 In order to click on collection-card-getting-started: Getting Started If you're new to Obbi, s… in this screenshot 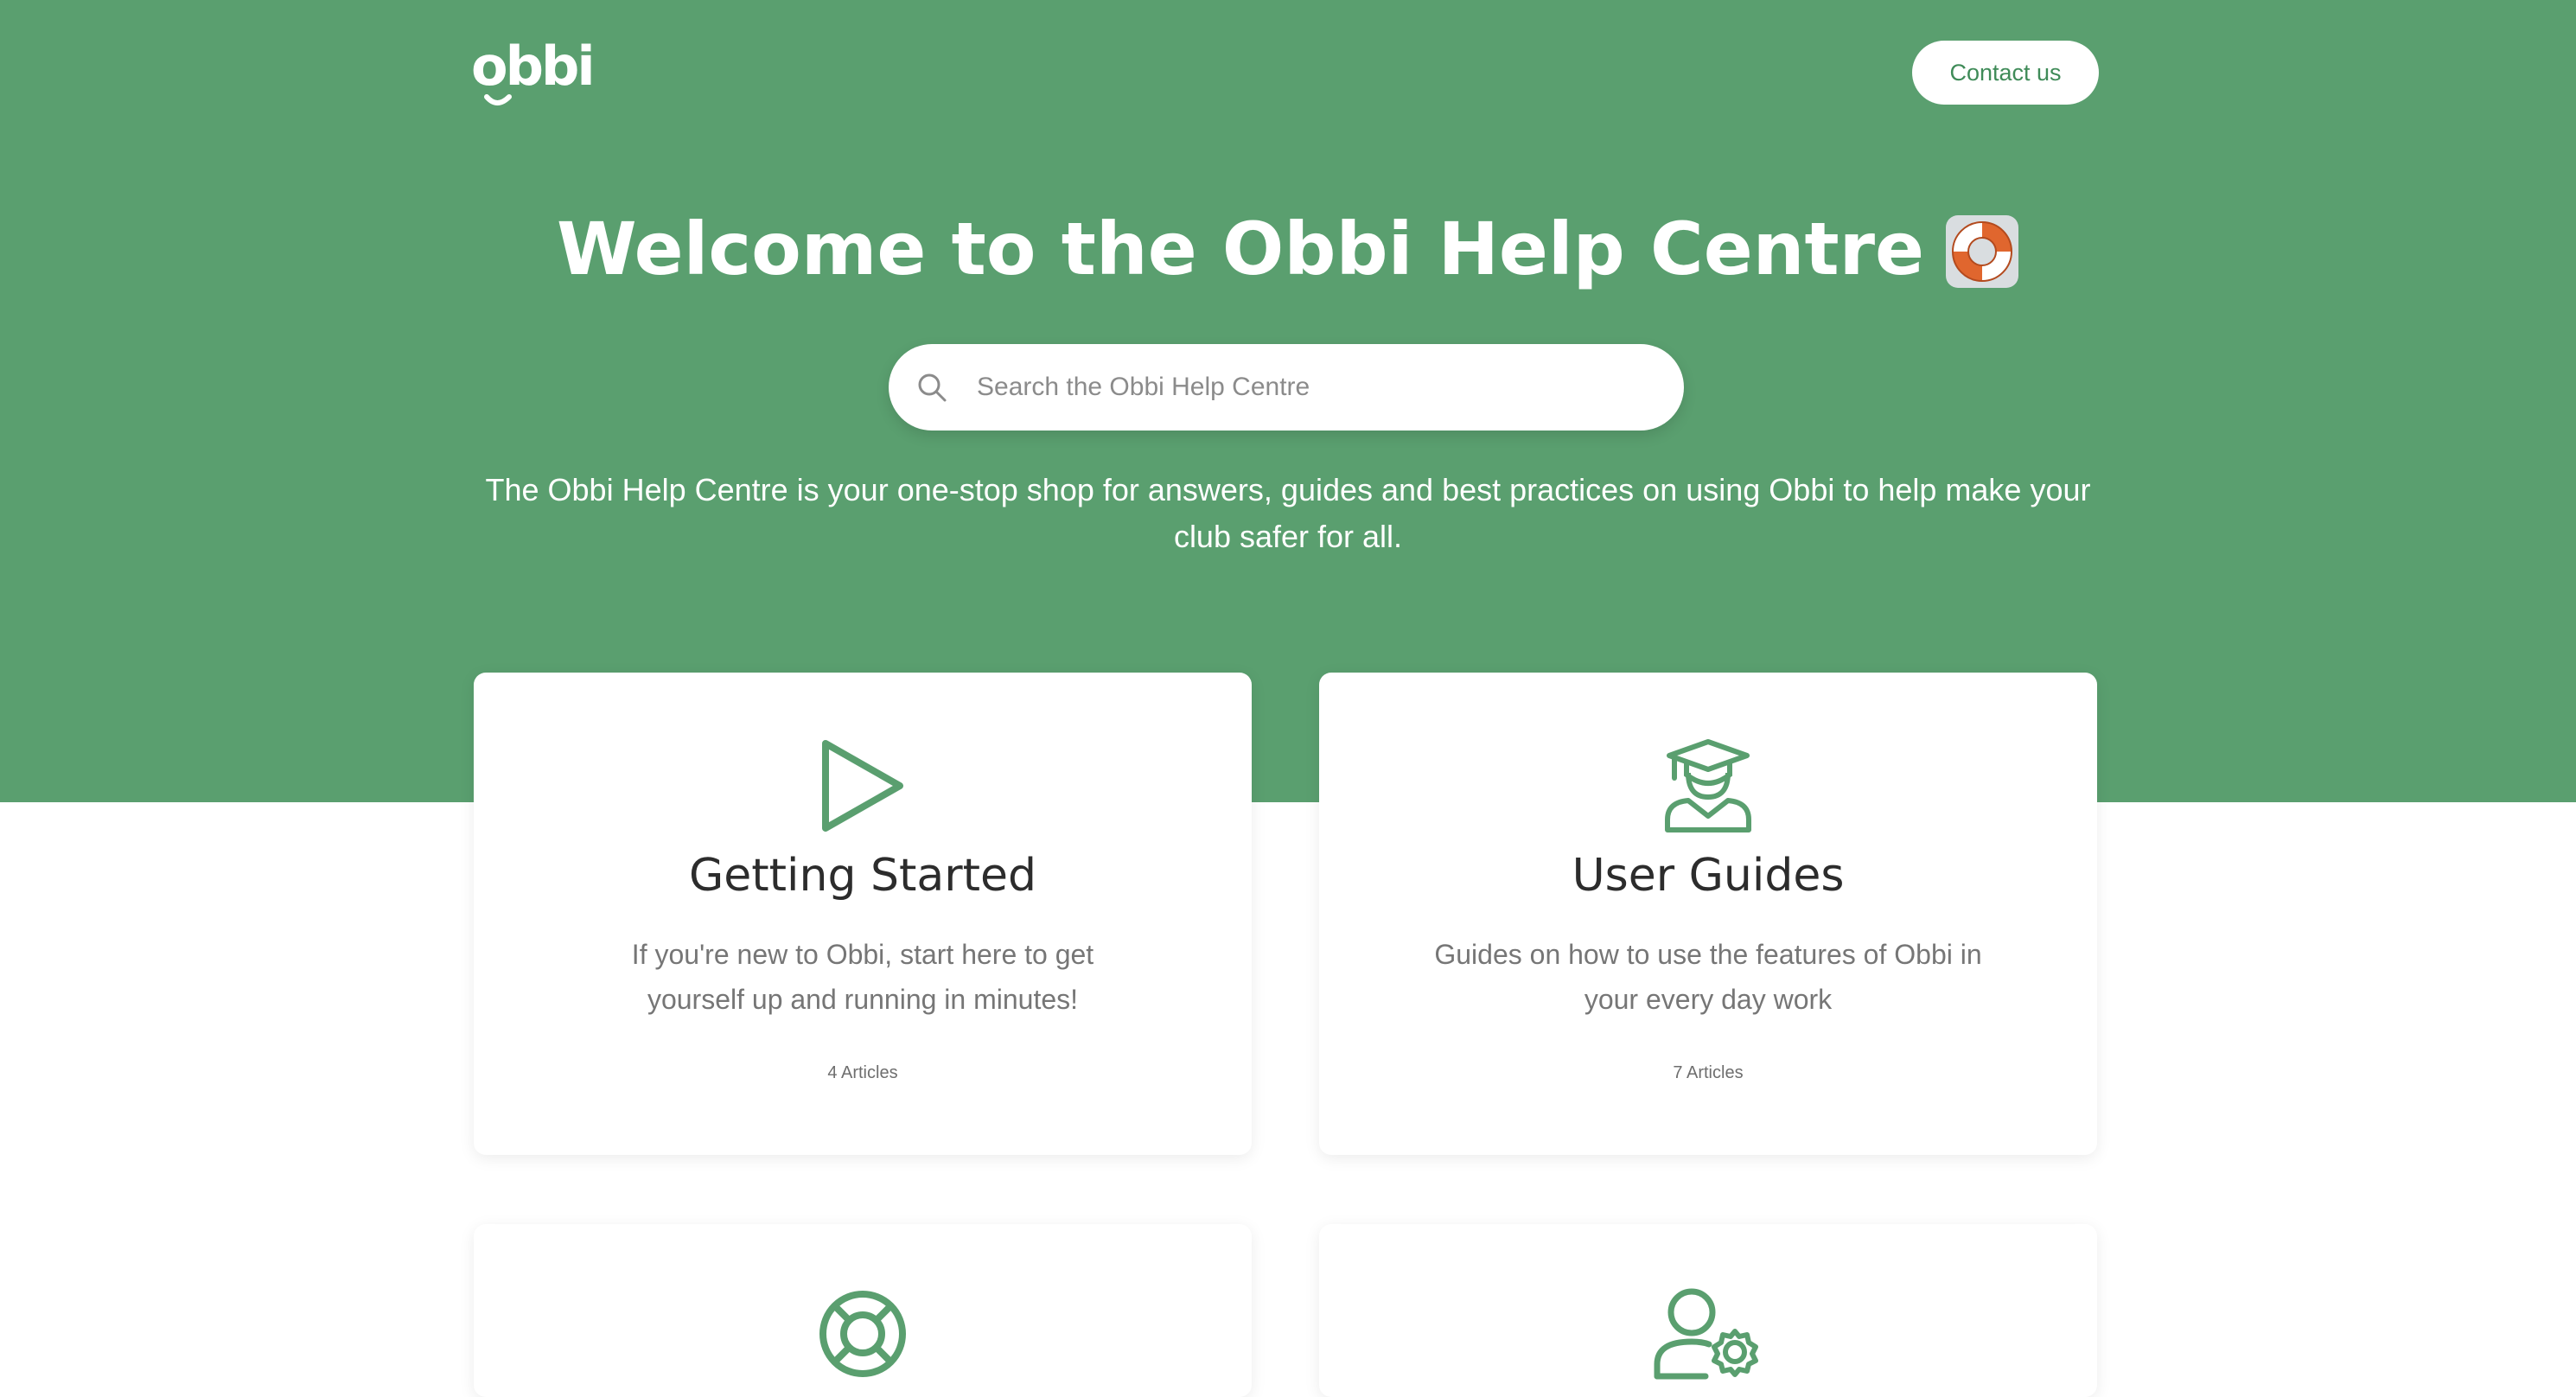, I will do `click(863, 914)`.